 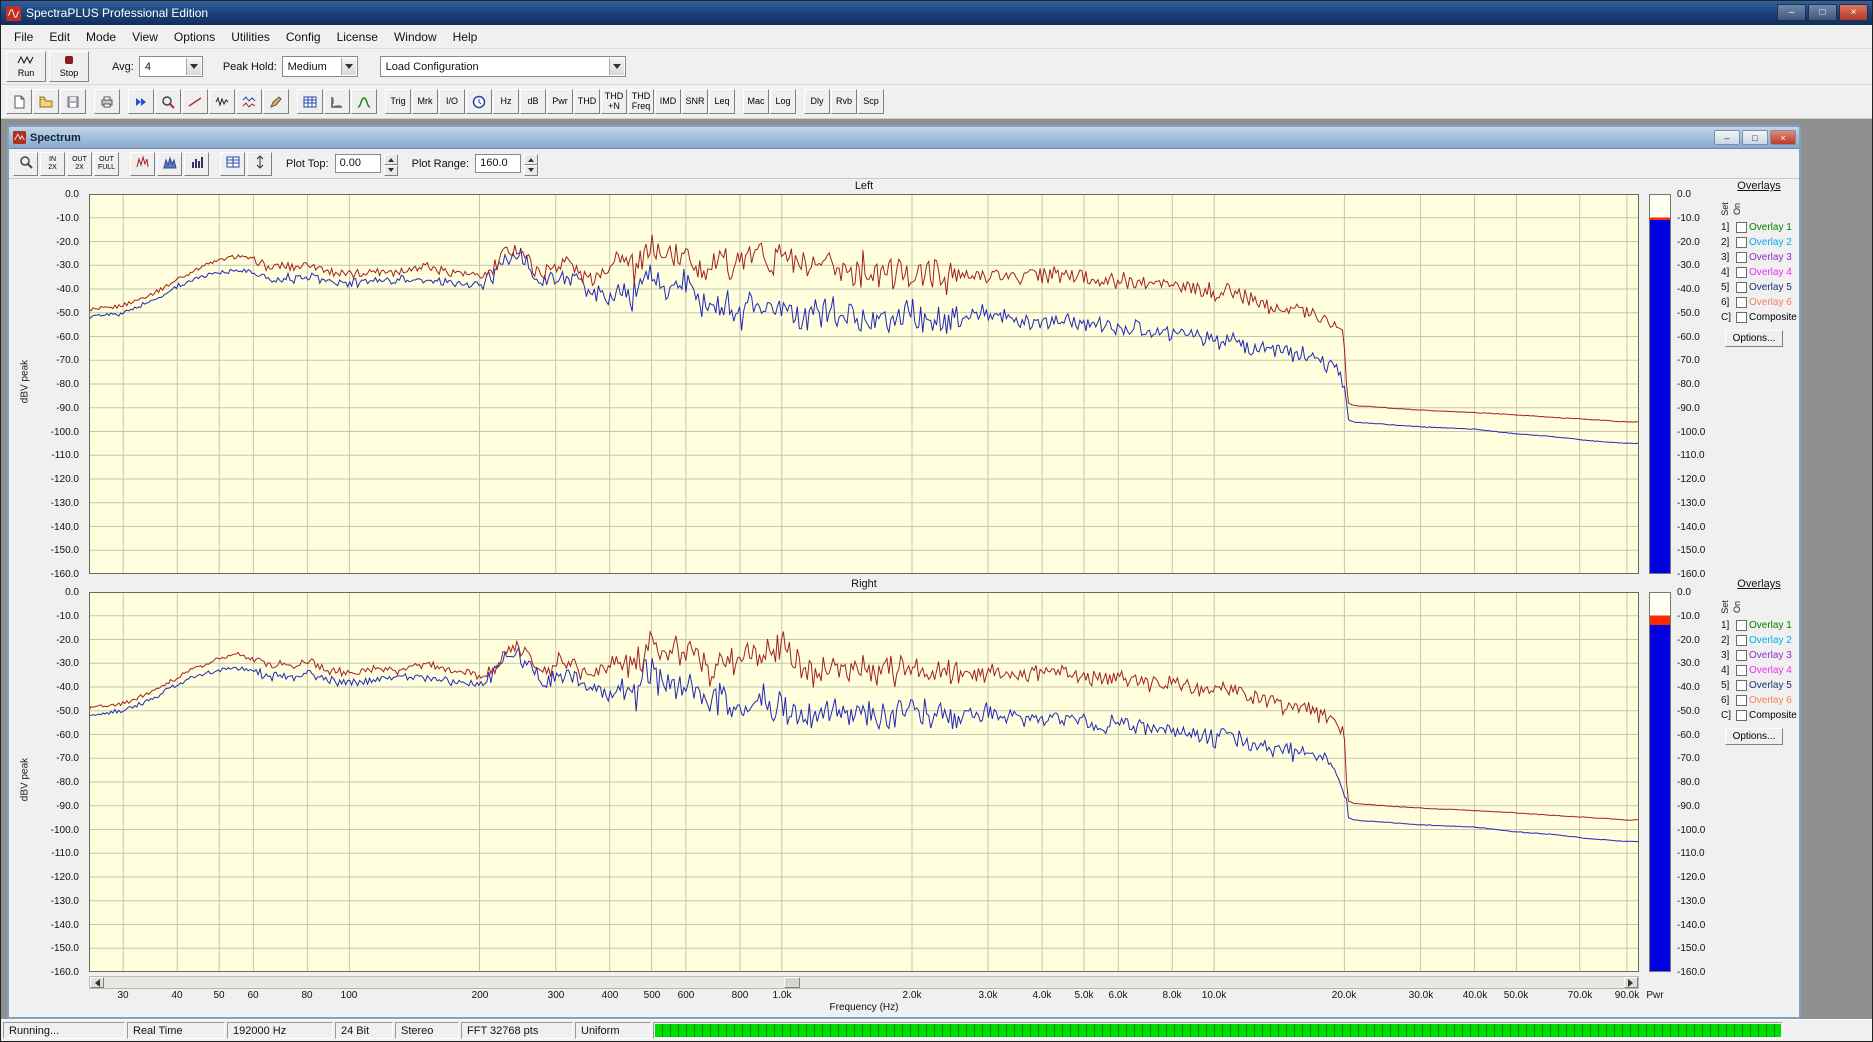 What do you see at coordinates (303, 37) in the screenshot?
I see `menu-item-config: Config` at bounding box center [303, 37].